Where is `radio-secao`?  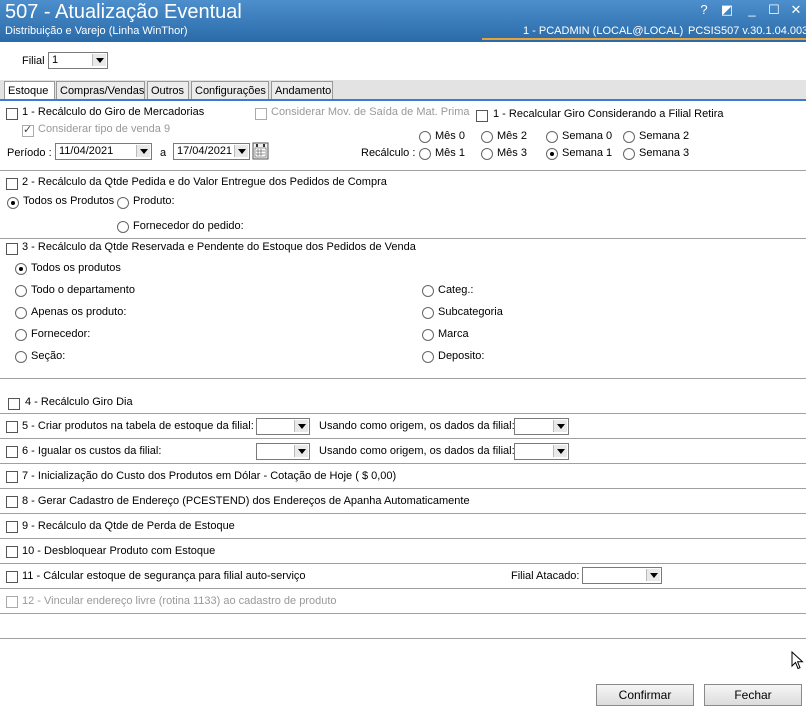 radio-secao is located at coordinates (21, 357).